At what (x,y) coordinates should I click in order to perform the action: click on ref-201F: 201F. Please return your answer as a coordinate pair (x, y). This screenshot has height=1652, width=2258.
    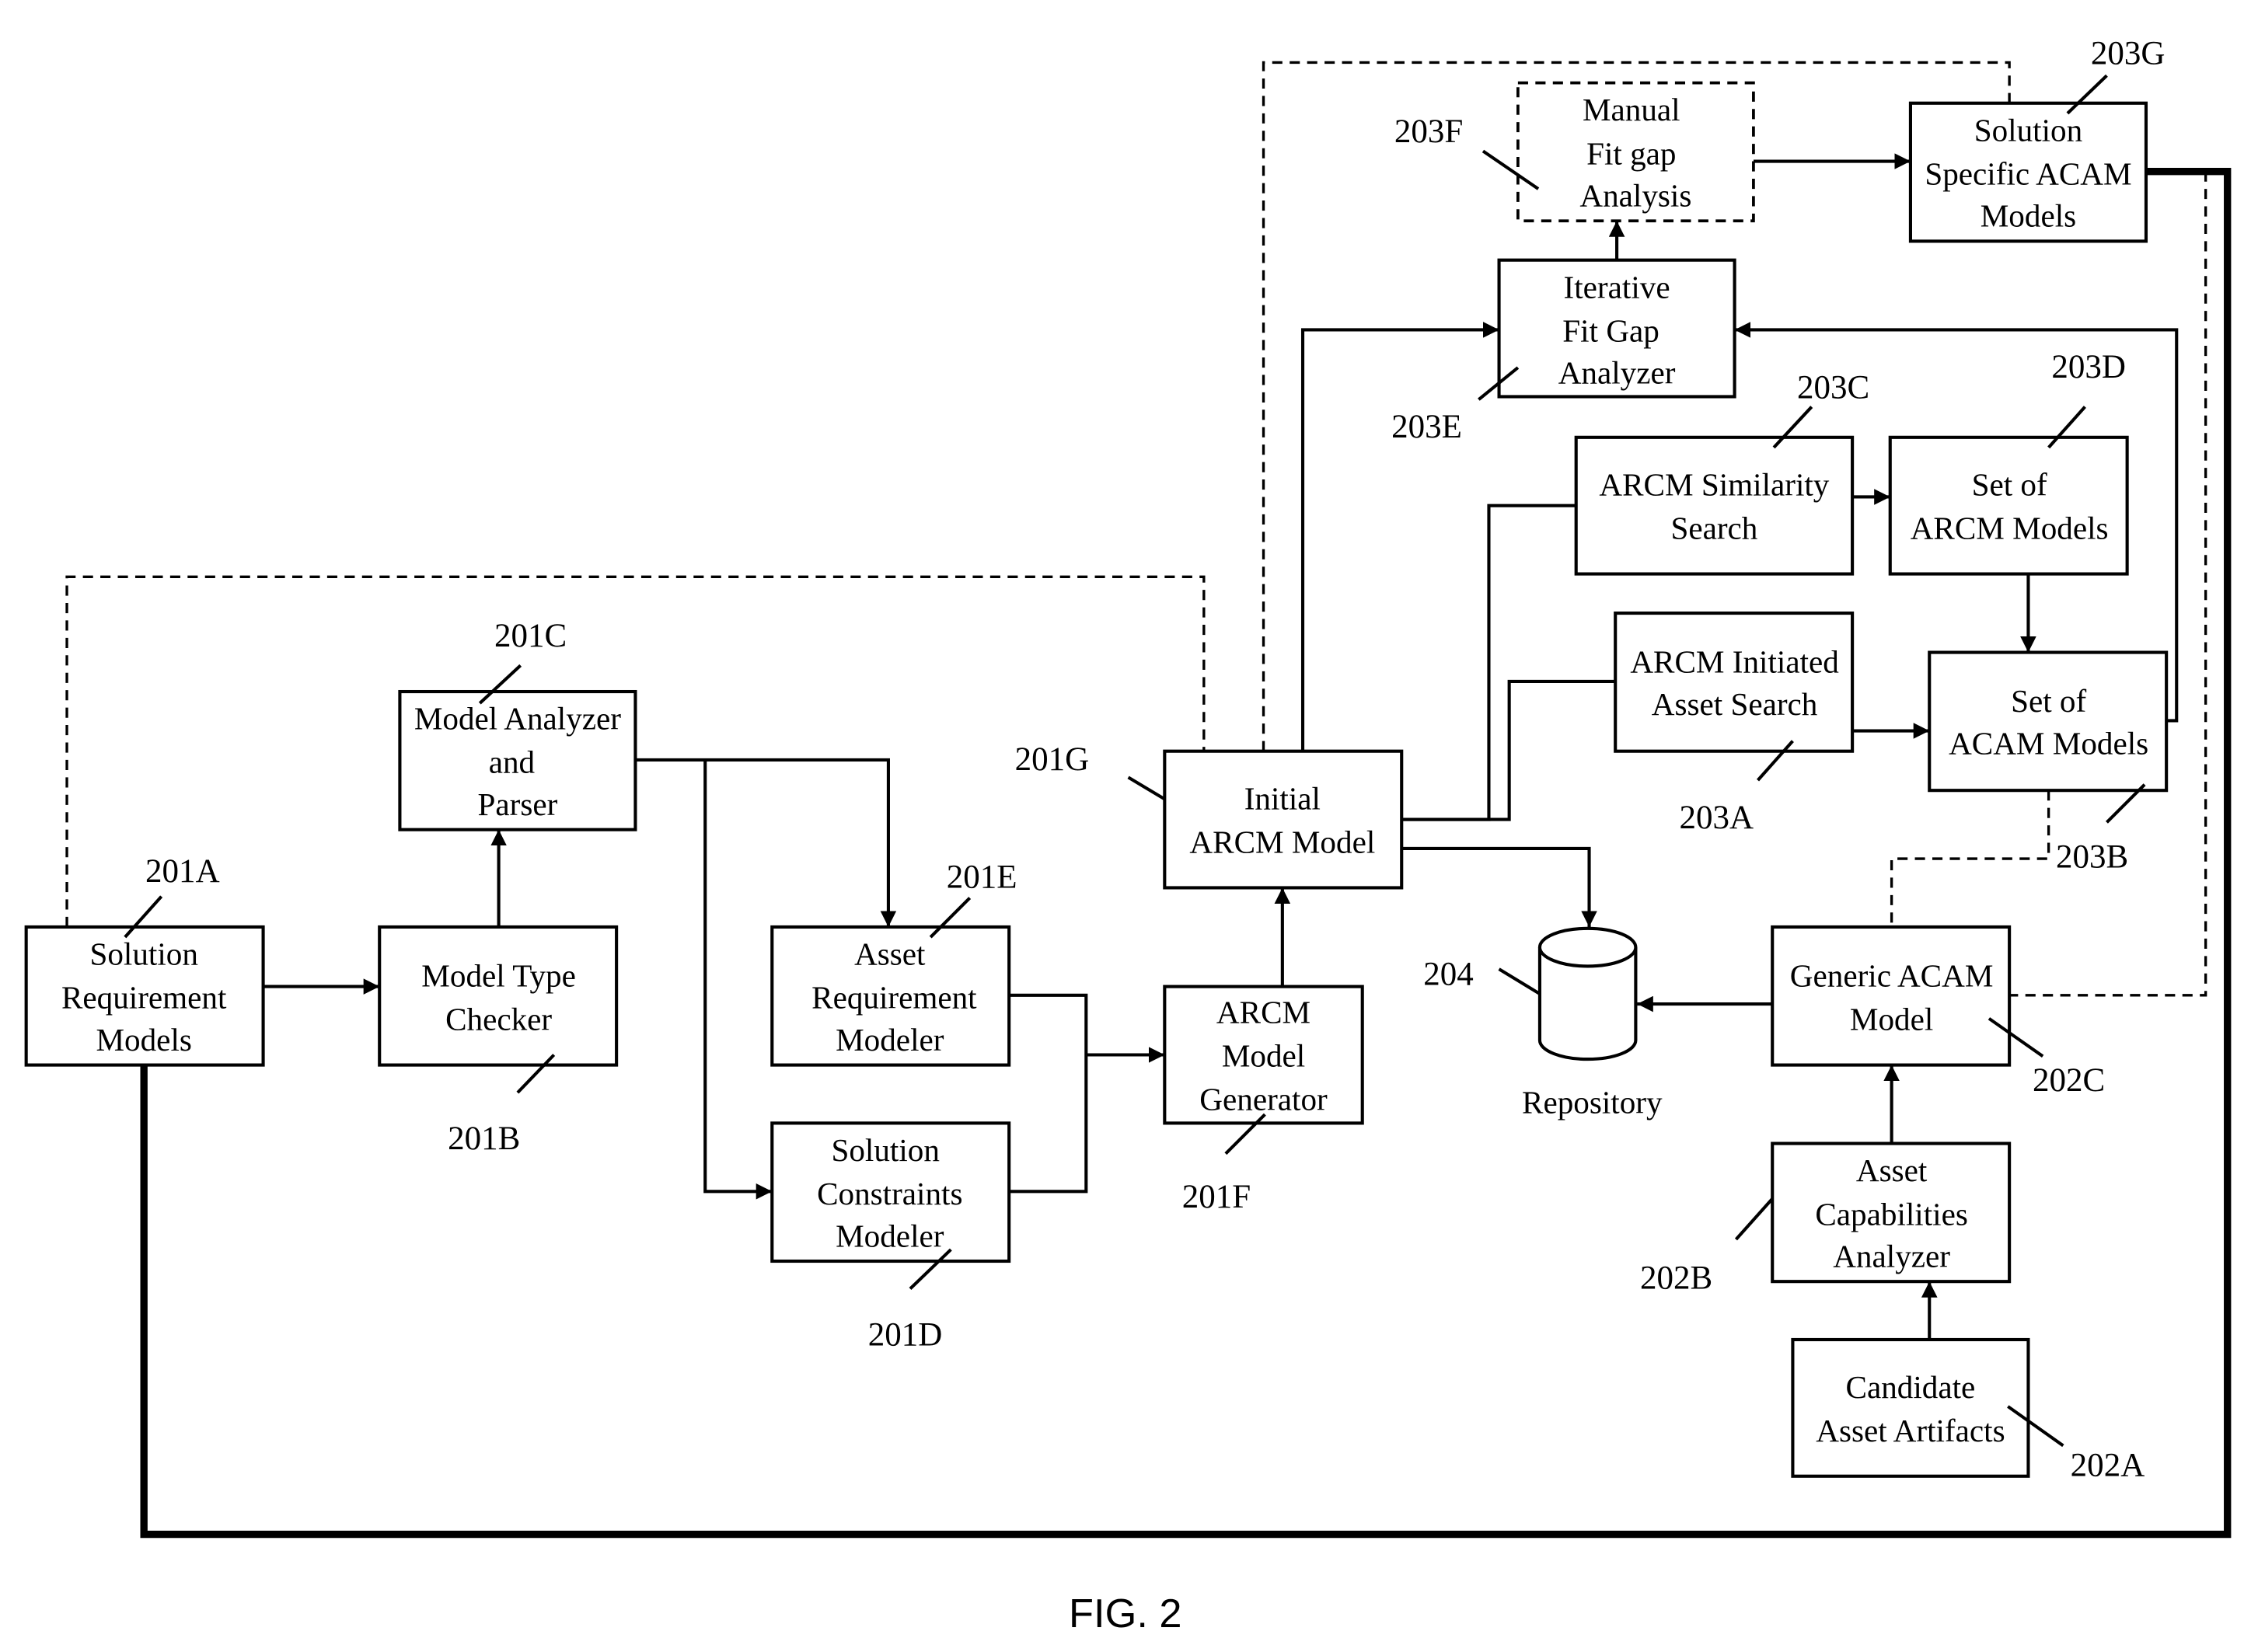
    Looking at the image, I should click on (1224, 1164).